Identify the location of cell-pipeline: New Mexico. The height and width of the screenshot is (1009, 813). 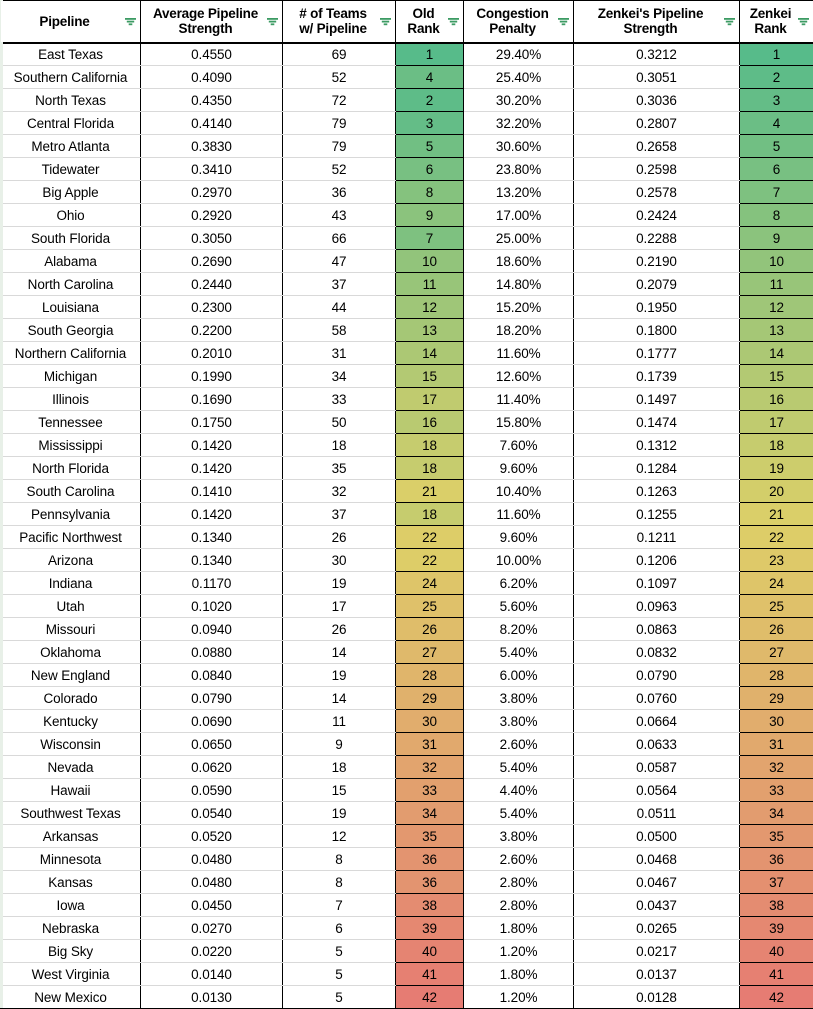
(71, 997).